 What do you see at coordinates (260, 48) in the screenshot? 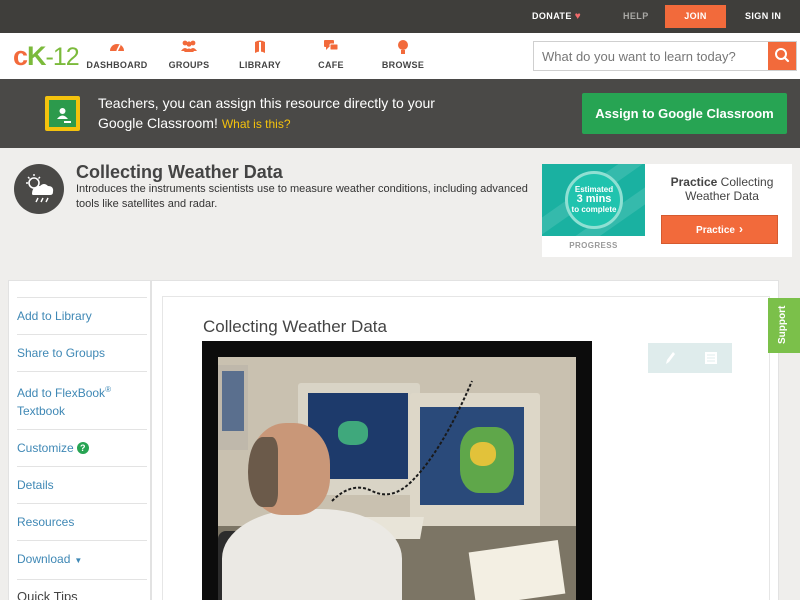
I see `library-icon` at bounding box center [260, 48].